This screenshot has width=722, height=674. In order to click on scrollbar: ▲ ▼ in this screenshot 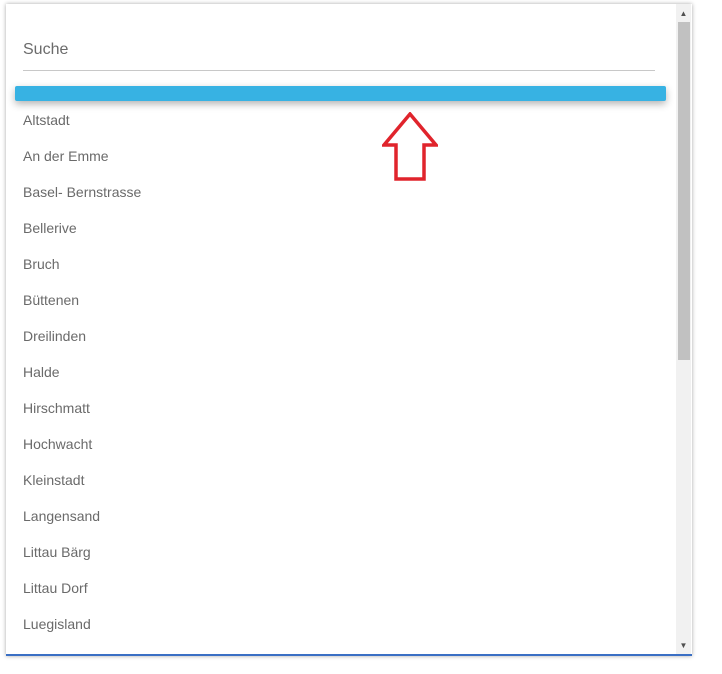, I will do `click(683, 329)`.